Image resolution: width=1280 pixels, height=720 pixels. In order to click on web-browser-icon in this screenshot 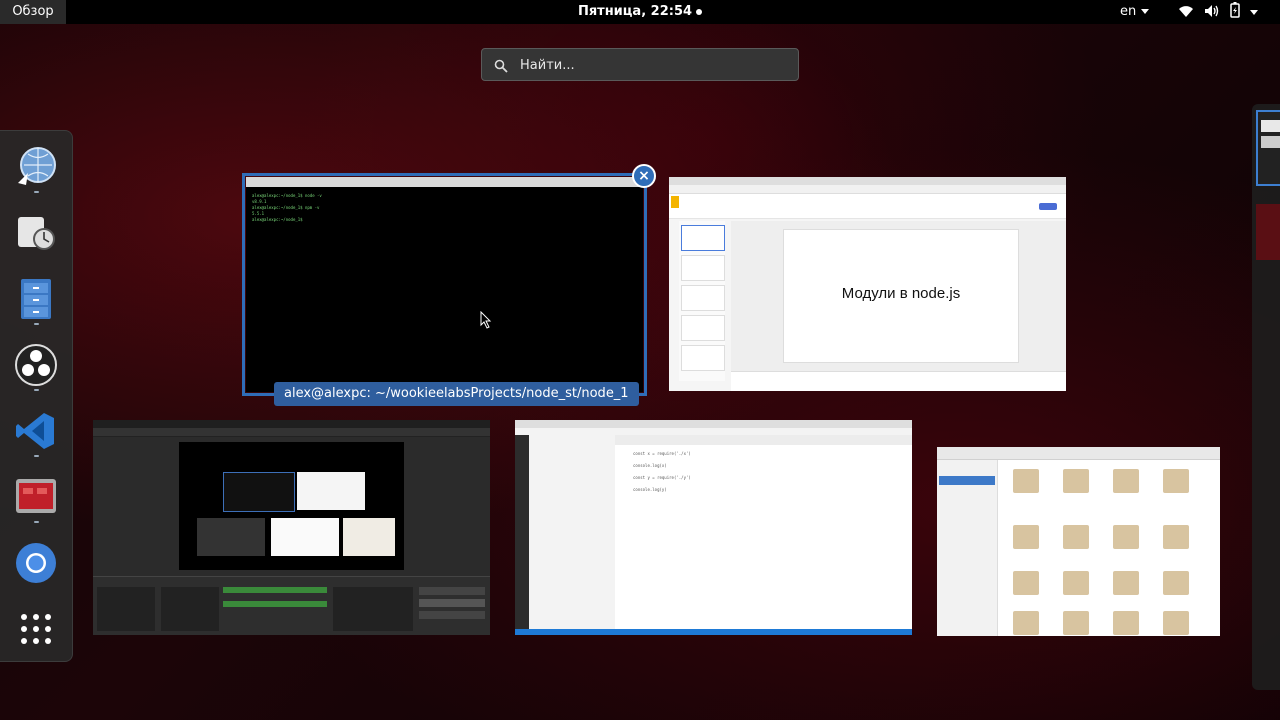, I will do `click(36, 167)`.